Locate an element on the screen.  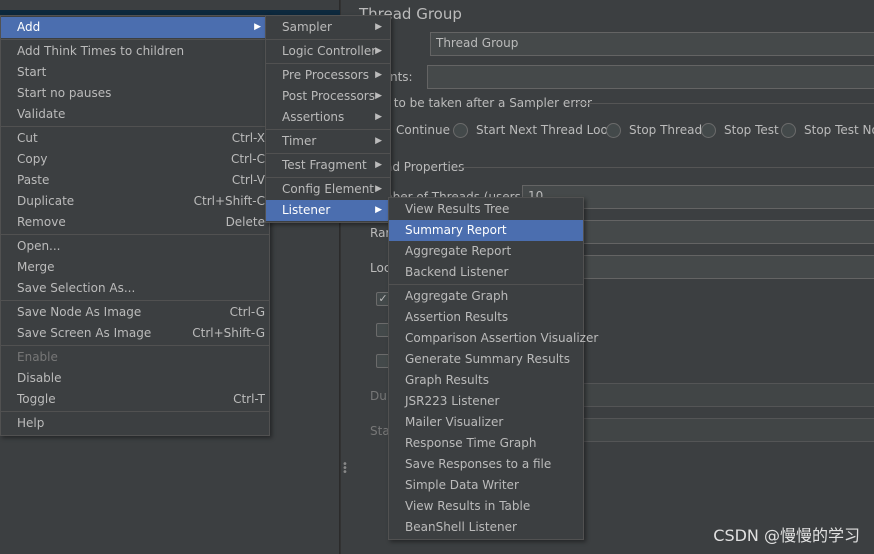
menu-item-label: Save Responses to a file is located at coordinates (478, 464).